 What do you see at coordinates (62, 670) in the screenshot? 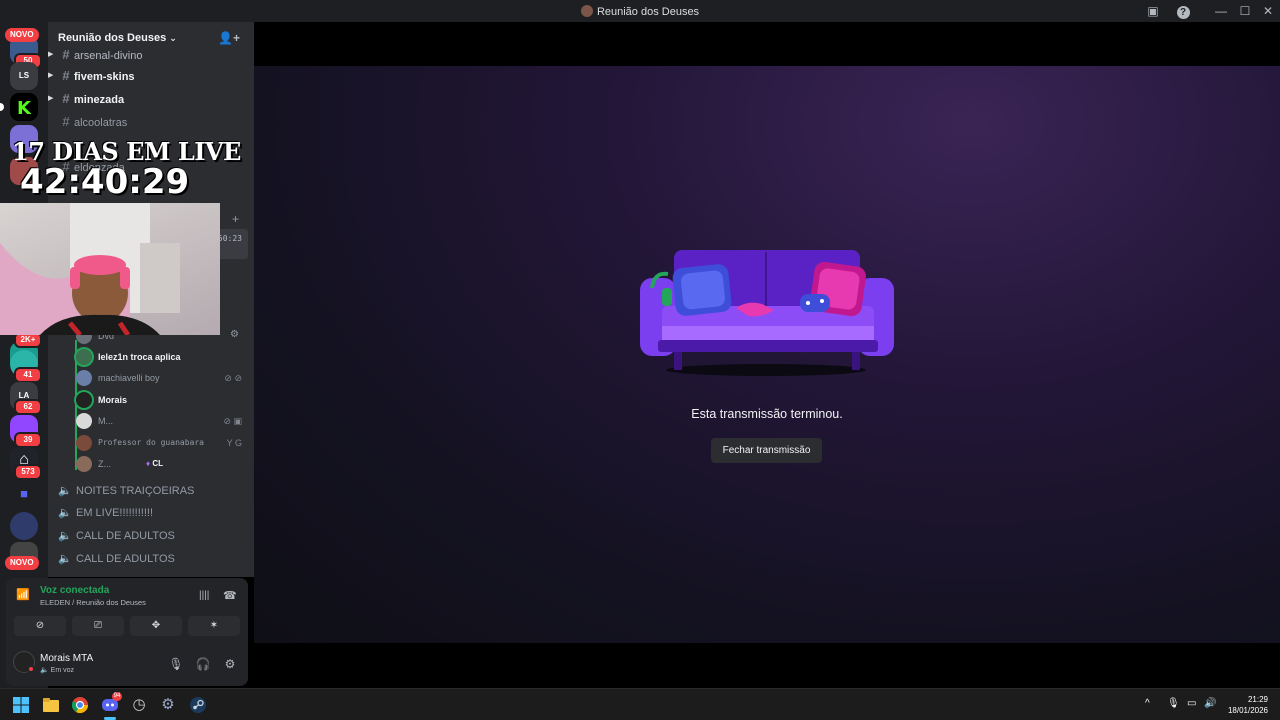
I see `user-status-text: Em voz` at bounding box center [62, 670].